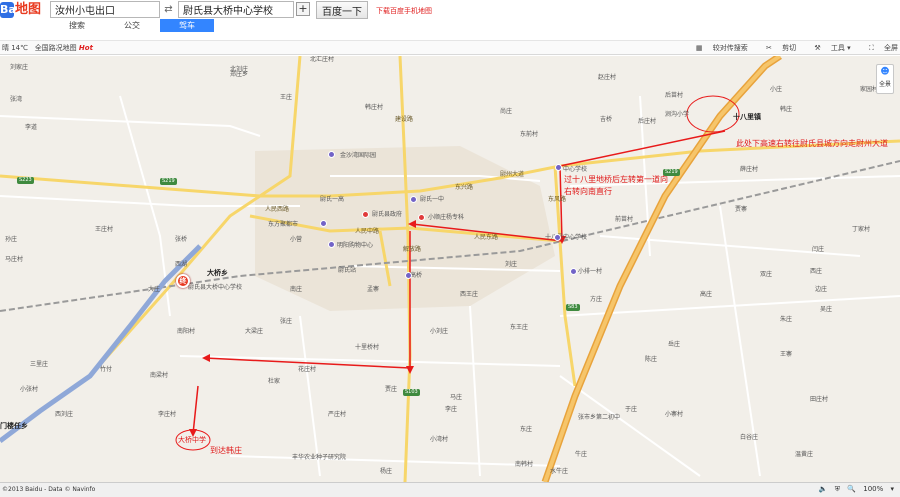 This screenshot has width=900, height=497. What do you see at coordinates (674, 344) in the screenshot?
I see `map-label: 岳庄` at bounding box center [674, 344].